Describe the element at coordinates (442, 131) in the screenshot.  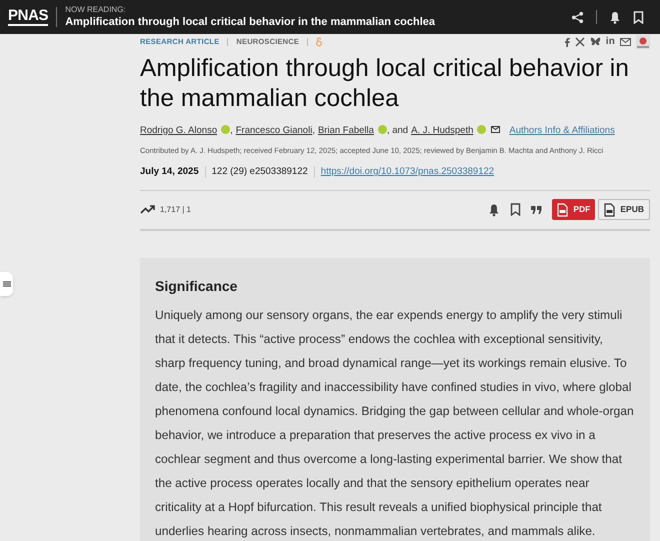
I see `author-link: A. J. Hudspeth` at that location.